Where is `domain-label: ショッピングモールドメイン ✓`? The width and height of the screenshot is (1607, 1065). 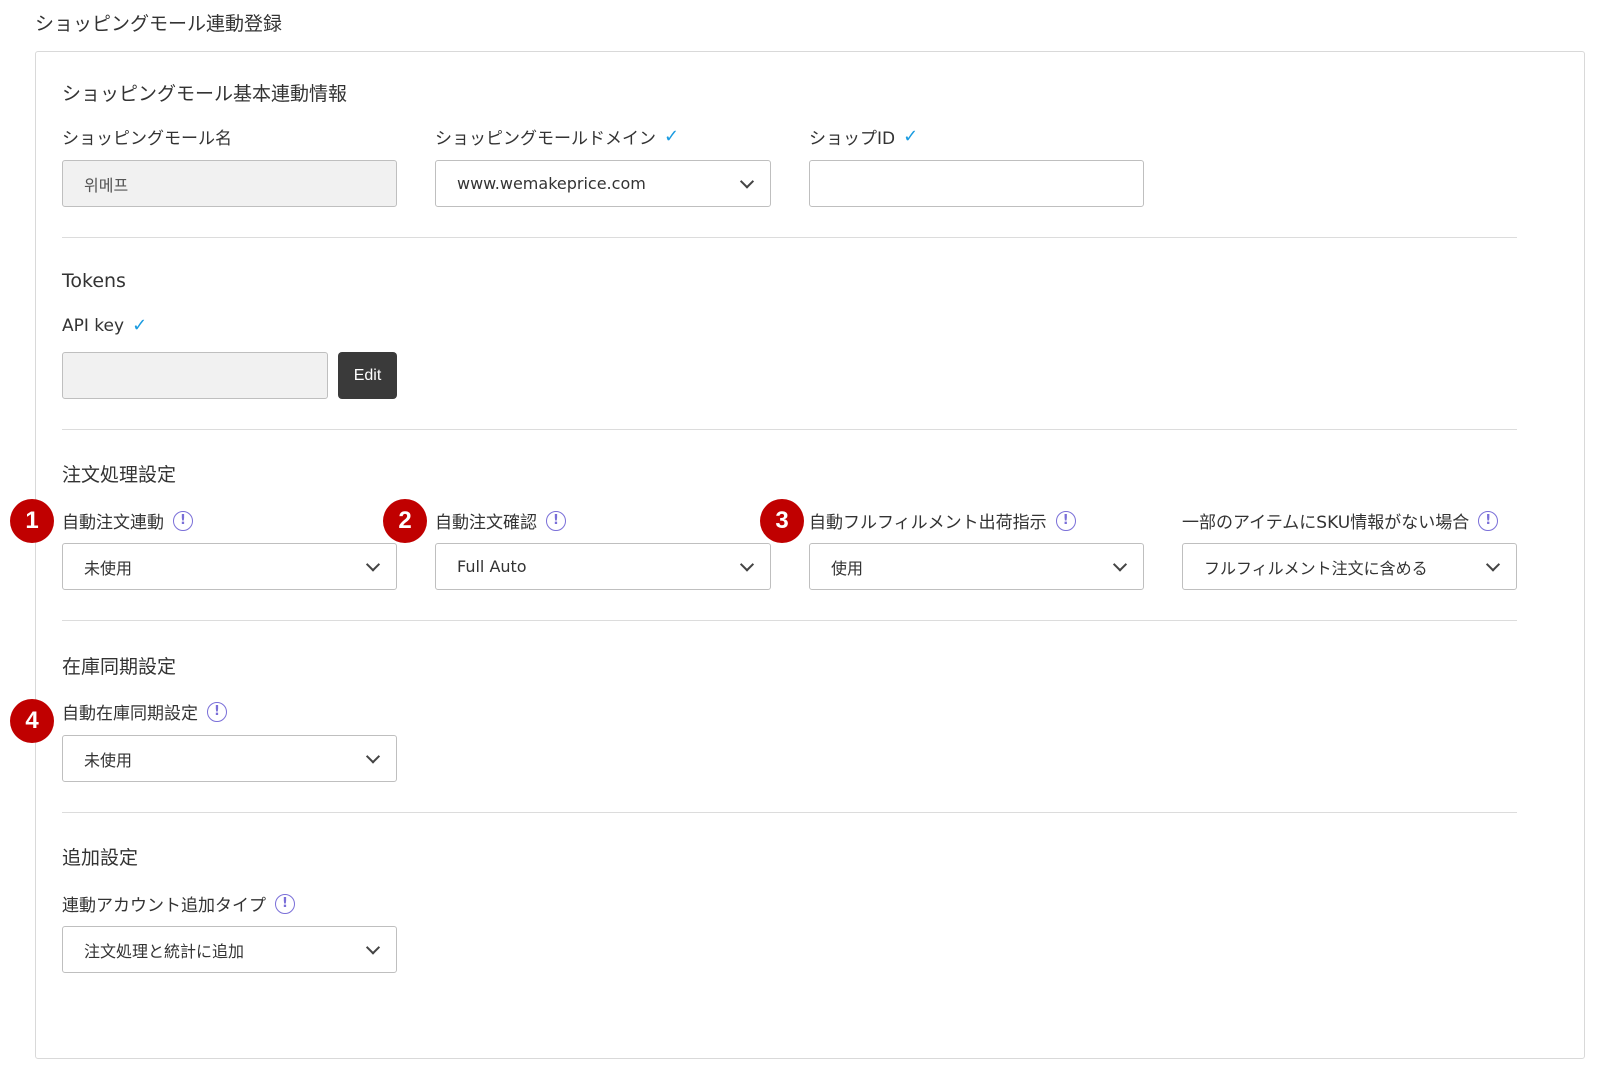
domain-label: ショッピングモールドメイン ✓ is located at coordinates (557, 136).